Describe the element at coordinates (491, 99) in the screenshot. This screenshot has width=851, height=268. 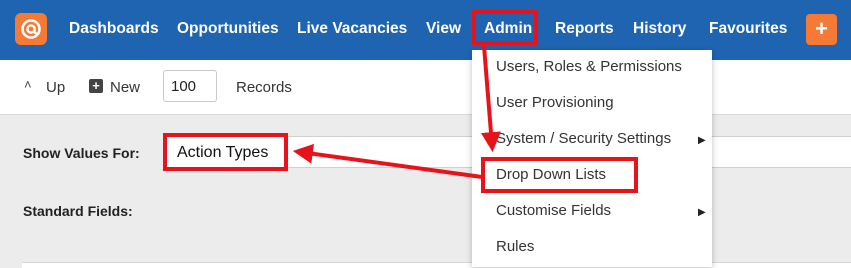
I see `arrow-admin-to-drop-down-lists` at that location.